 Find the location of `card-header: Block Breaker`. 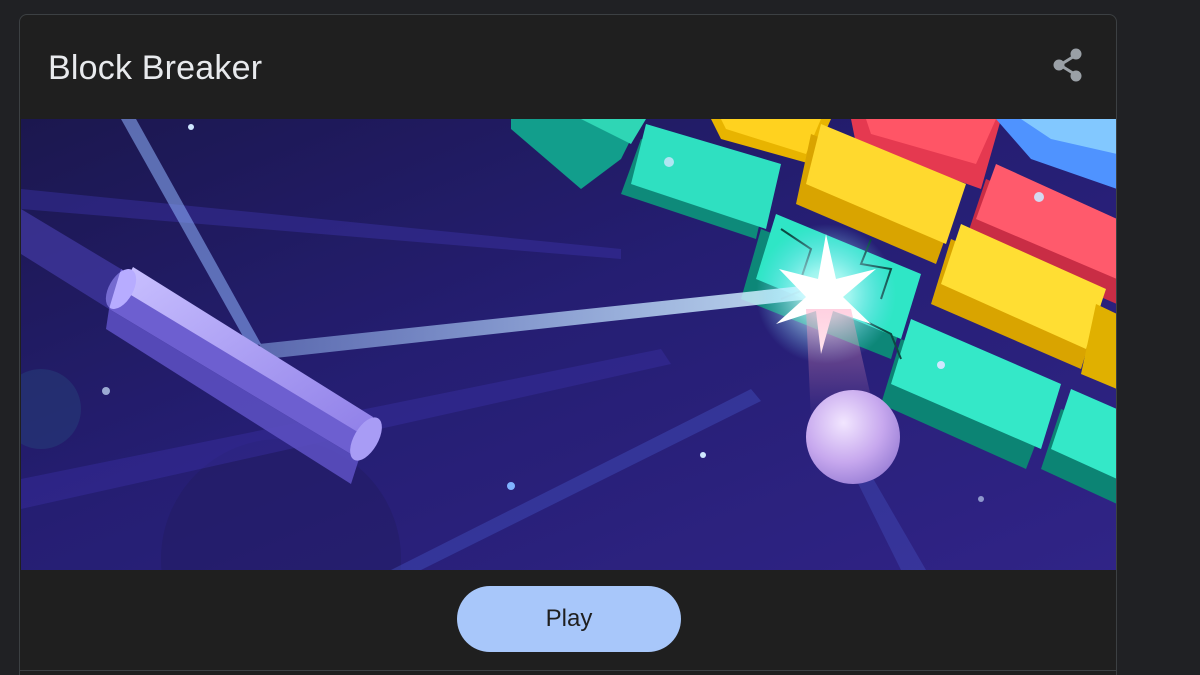

card-header: Block Breaker is located at coordinates (568, 67).